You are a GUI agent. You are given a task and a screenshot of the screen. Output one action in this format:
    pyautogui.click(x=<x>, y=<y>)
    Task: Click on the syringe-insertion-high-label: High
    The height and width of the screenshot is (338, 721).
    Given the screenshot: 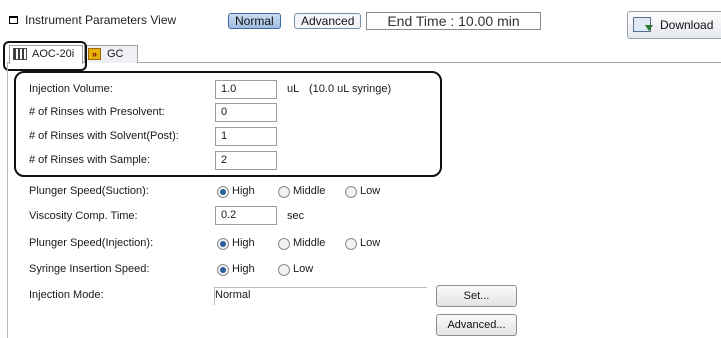 What is the action you would take?
    pyautogui.click(x=243, y=269)
    